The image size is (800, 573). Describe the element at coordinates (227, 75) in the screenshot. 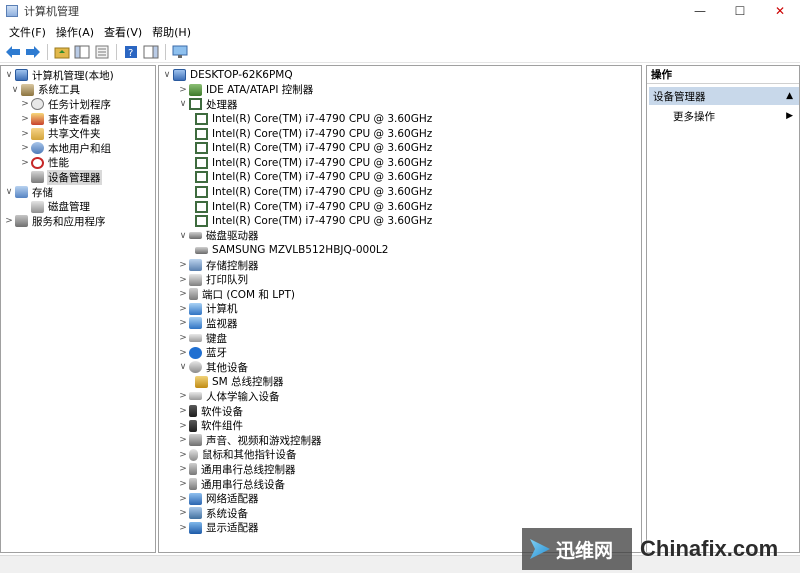

I see `device-root: ∨ DESKTOP-62K6PMQ` at that location.